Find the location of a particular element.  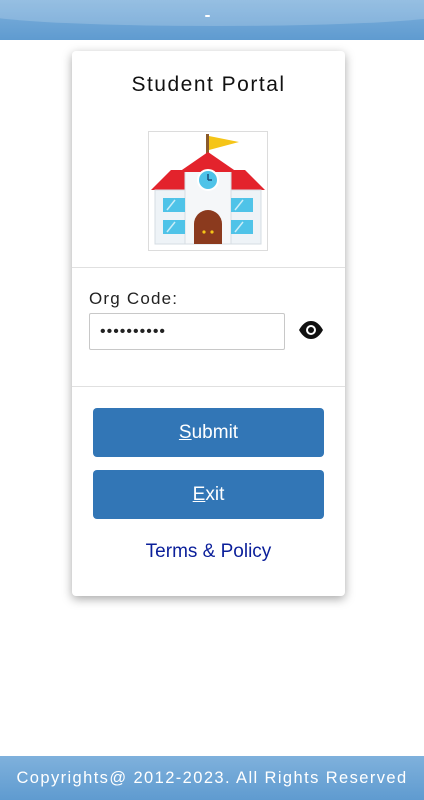

org-code-label: Org Code: is located at coordinates (134, 298).